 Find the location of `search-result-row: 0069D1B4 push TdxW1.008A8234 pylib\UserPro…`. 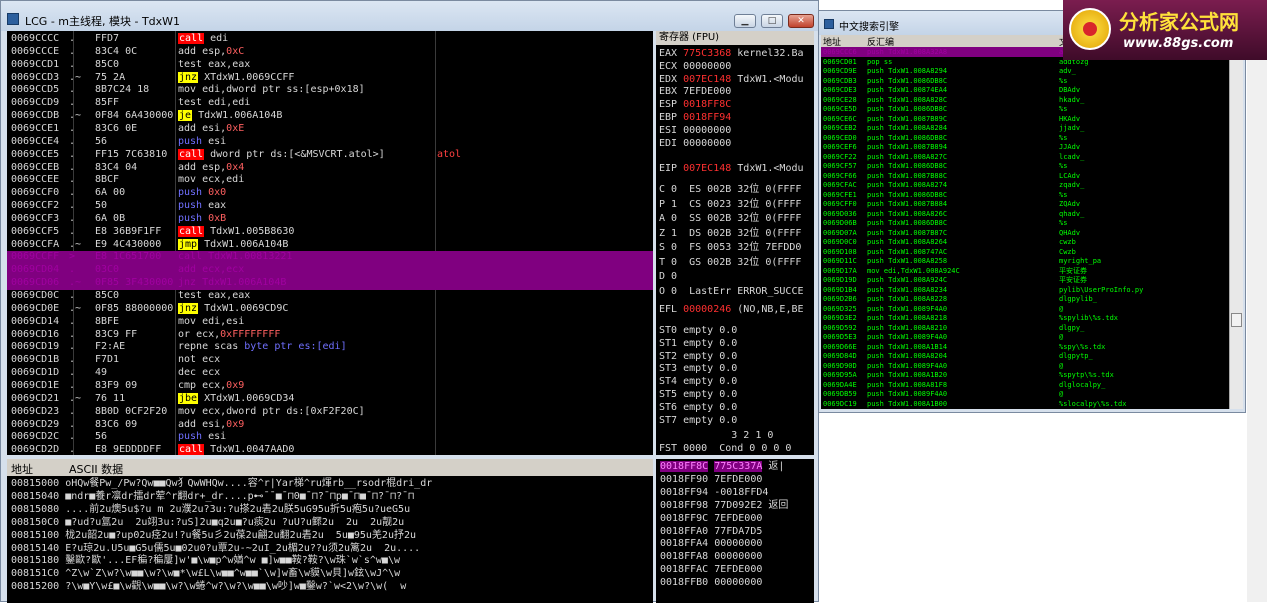

search-result-row: 0069D1B4 push TdxW1.008A8234 pylib\UserPro… is located at coordinates (1025, 290).